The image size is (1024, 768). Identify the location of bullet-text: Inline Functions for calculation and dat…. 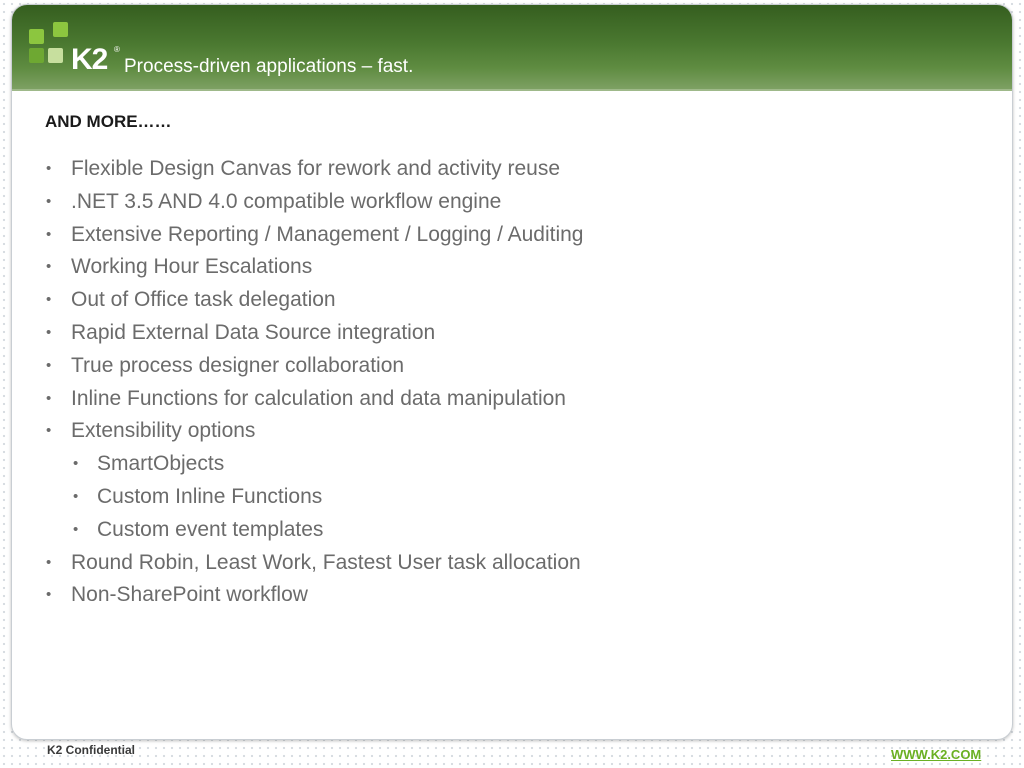
(318, 398).